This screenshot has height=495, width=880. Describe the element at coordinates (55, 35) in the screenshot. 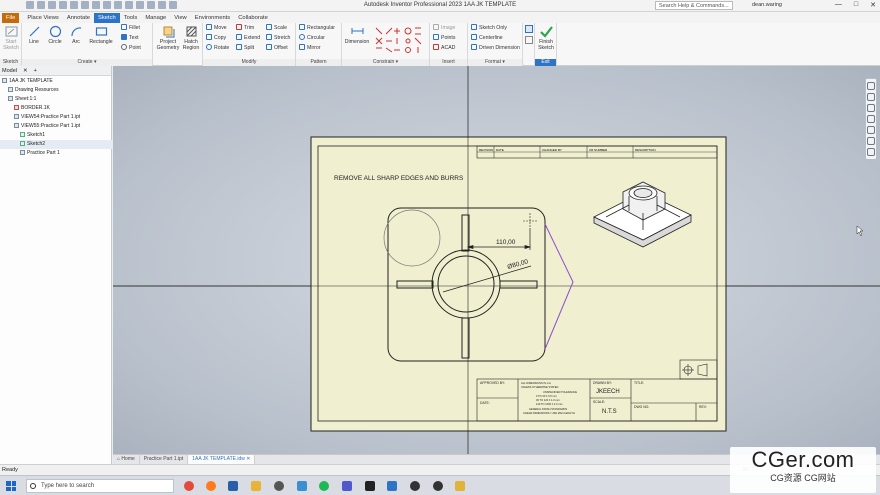

I see `circle-button: Circle` at that location.